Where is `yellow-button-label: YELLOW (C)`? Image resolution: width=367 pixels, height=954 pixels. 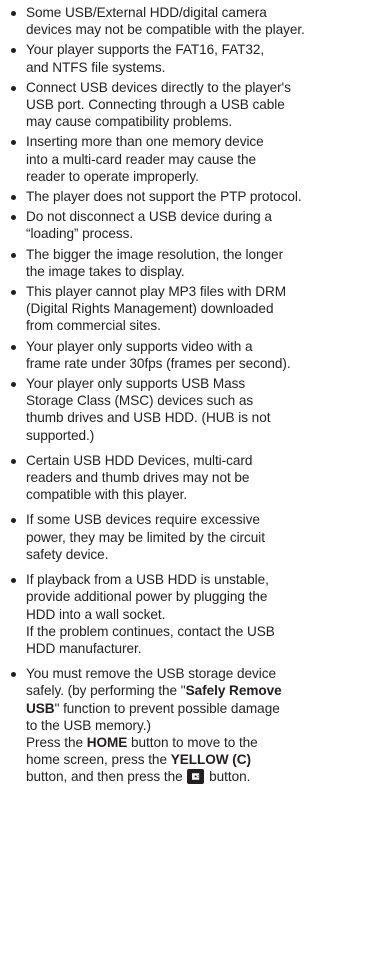
yellow-button-label: YELLOW (C) is located at coordinates (210, 760).